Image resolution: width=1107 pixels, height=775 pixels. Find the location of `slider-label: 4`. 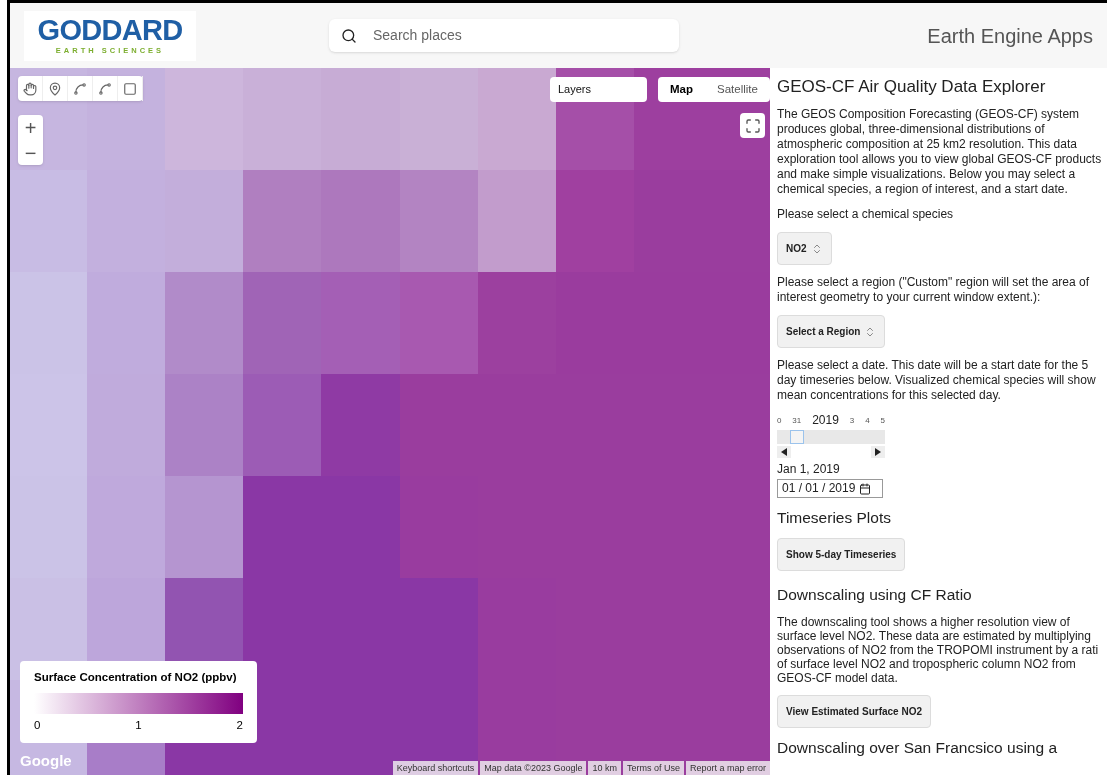

slider-label: 4 is located at coordinates (867, 421).